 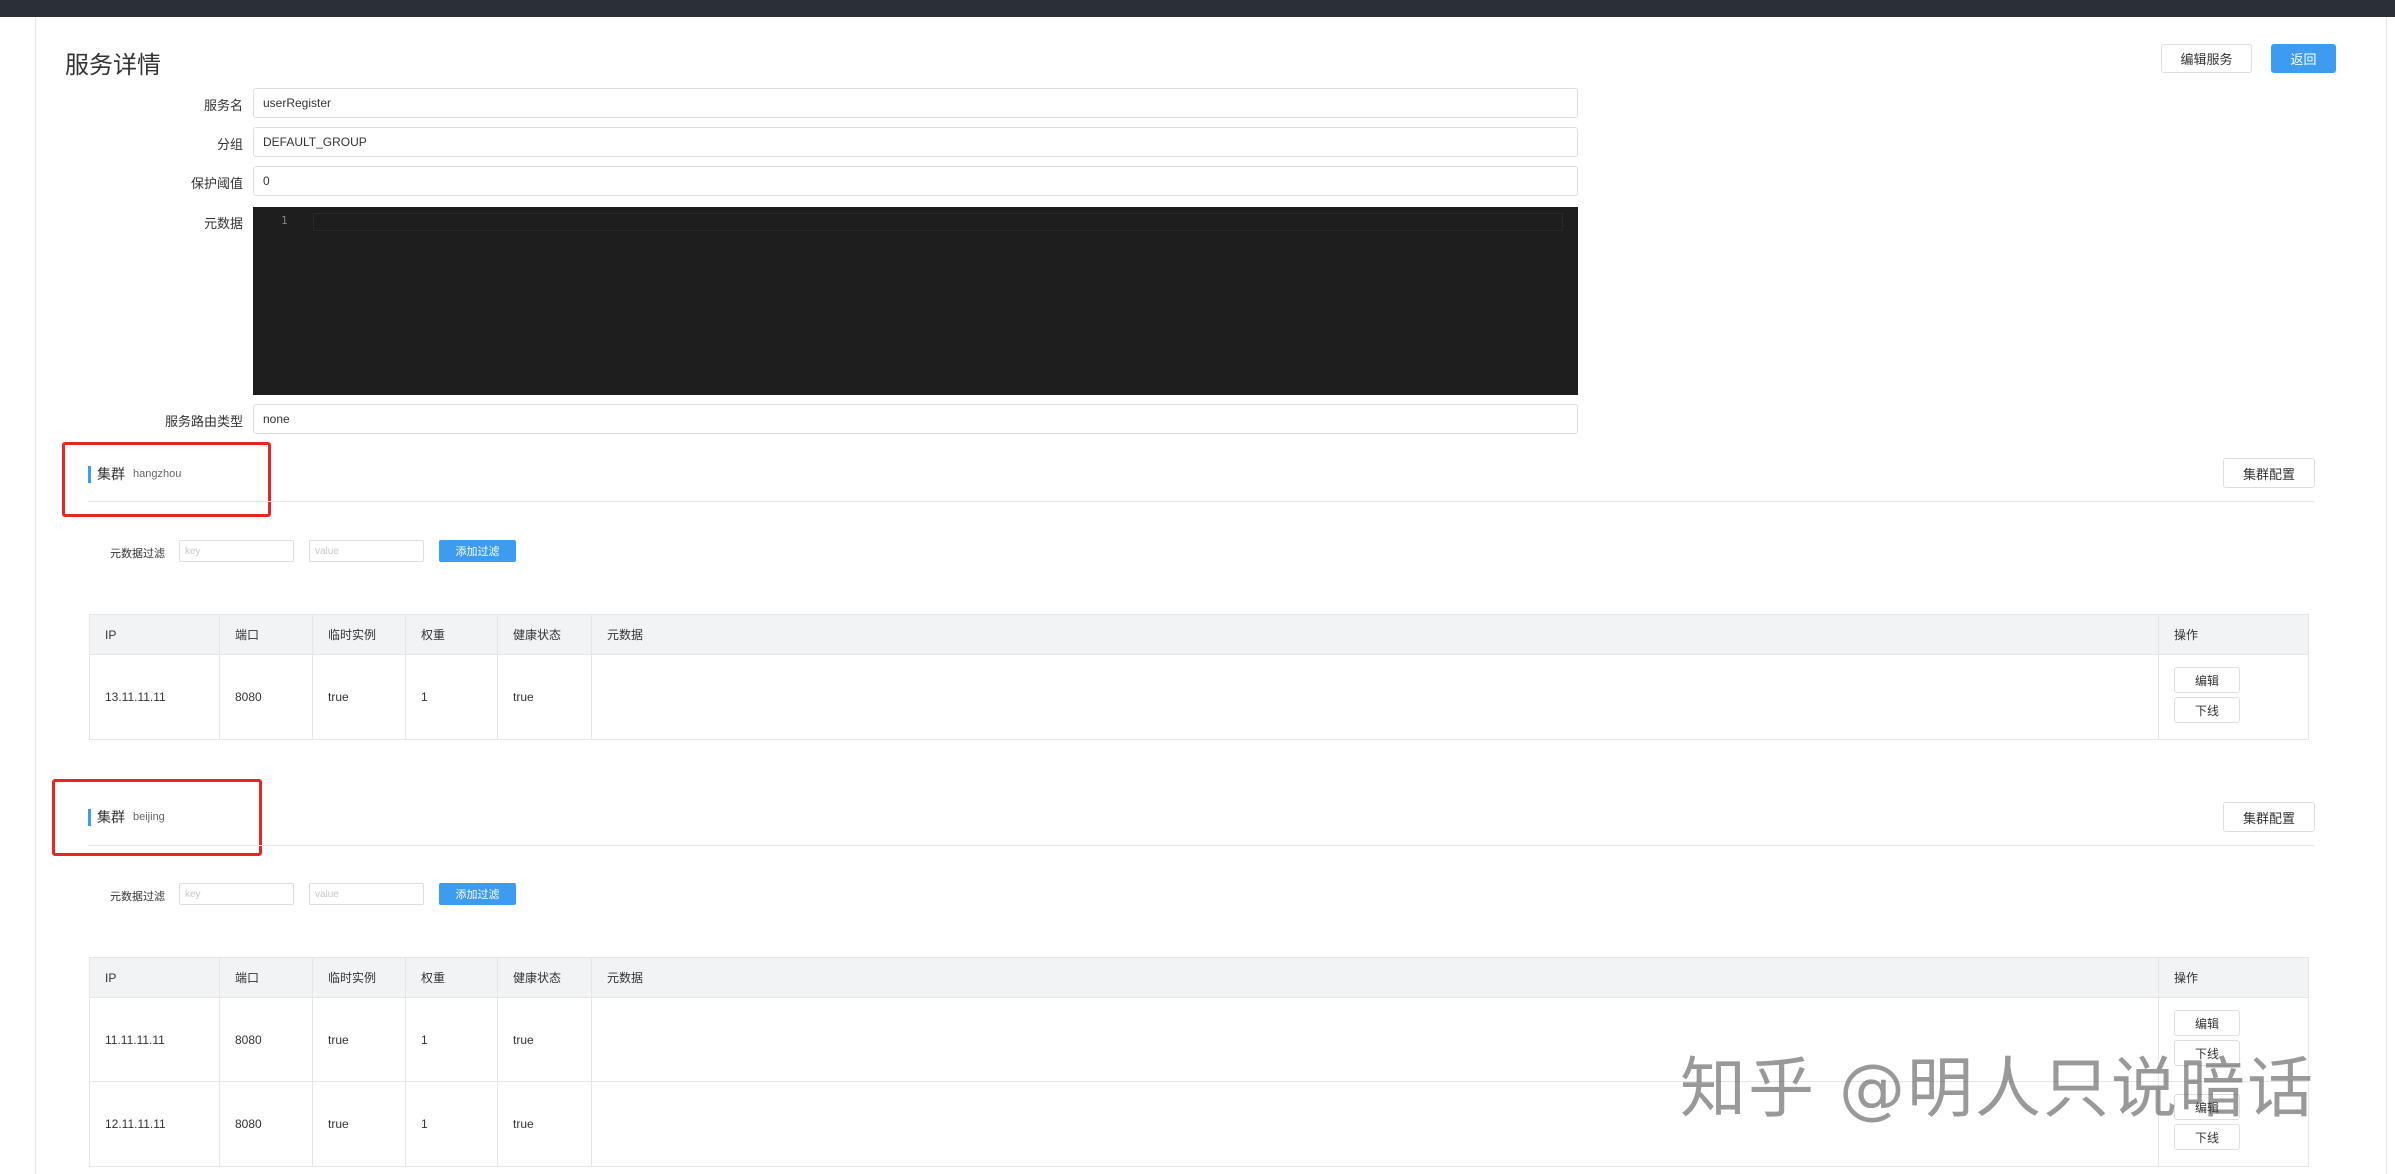 What do you see at coordinates (2386, 595) in the screenshot?
I see `right-divider` at bounding box center [2386, 595].